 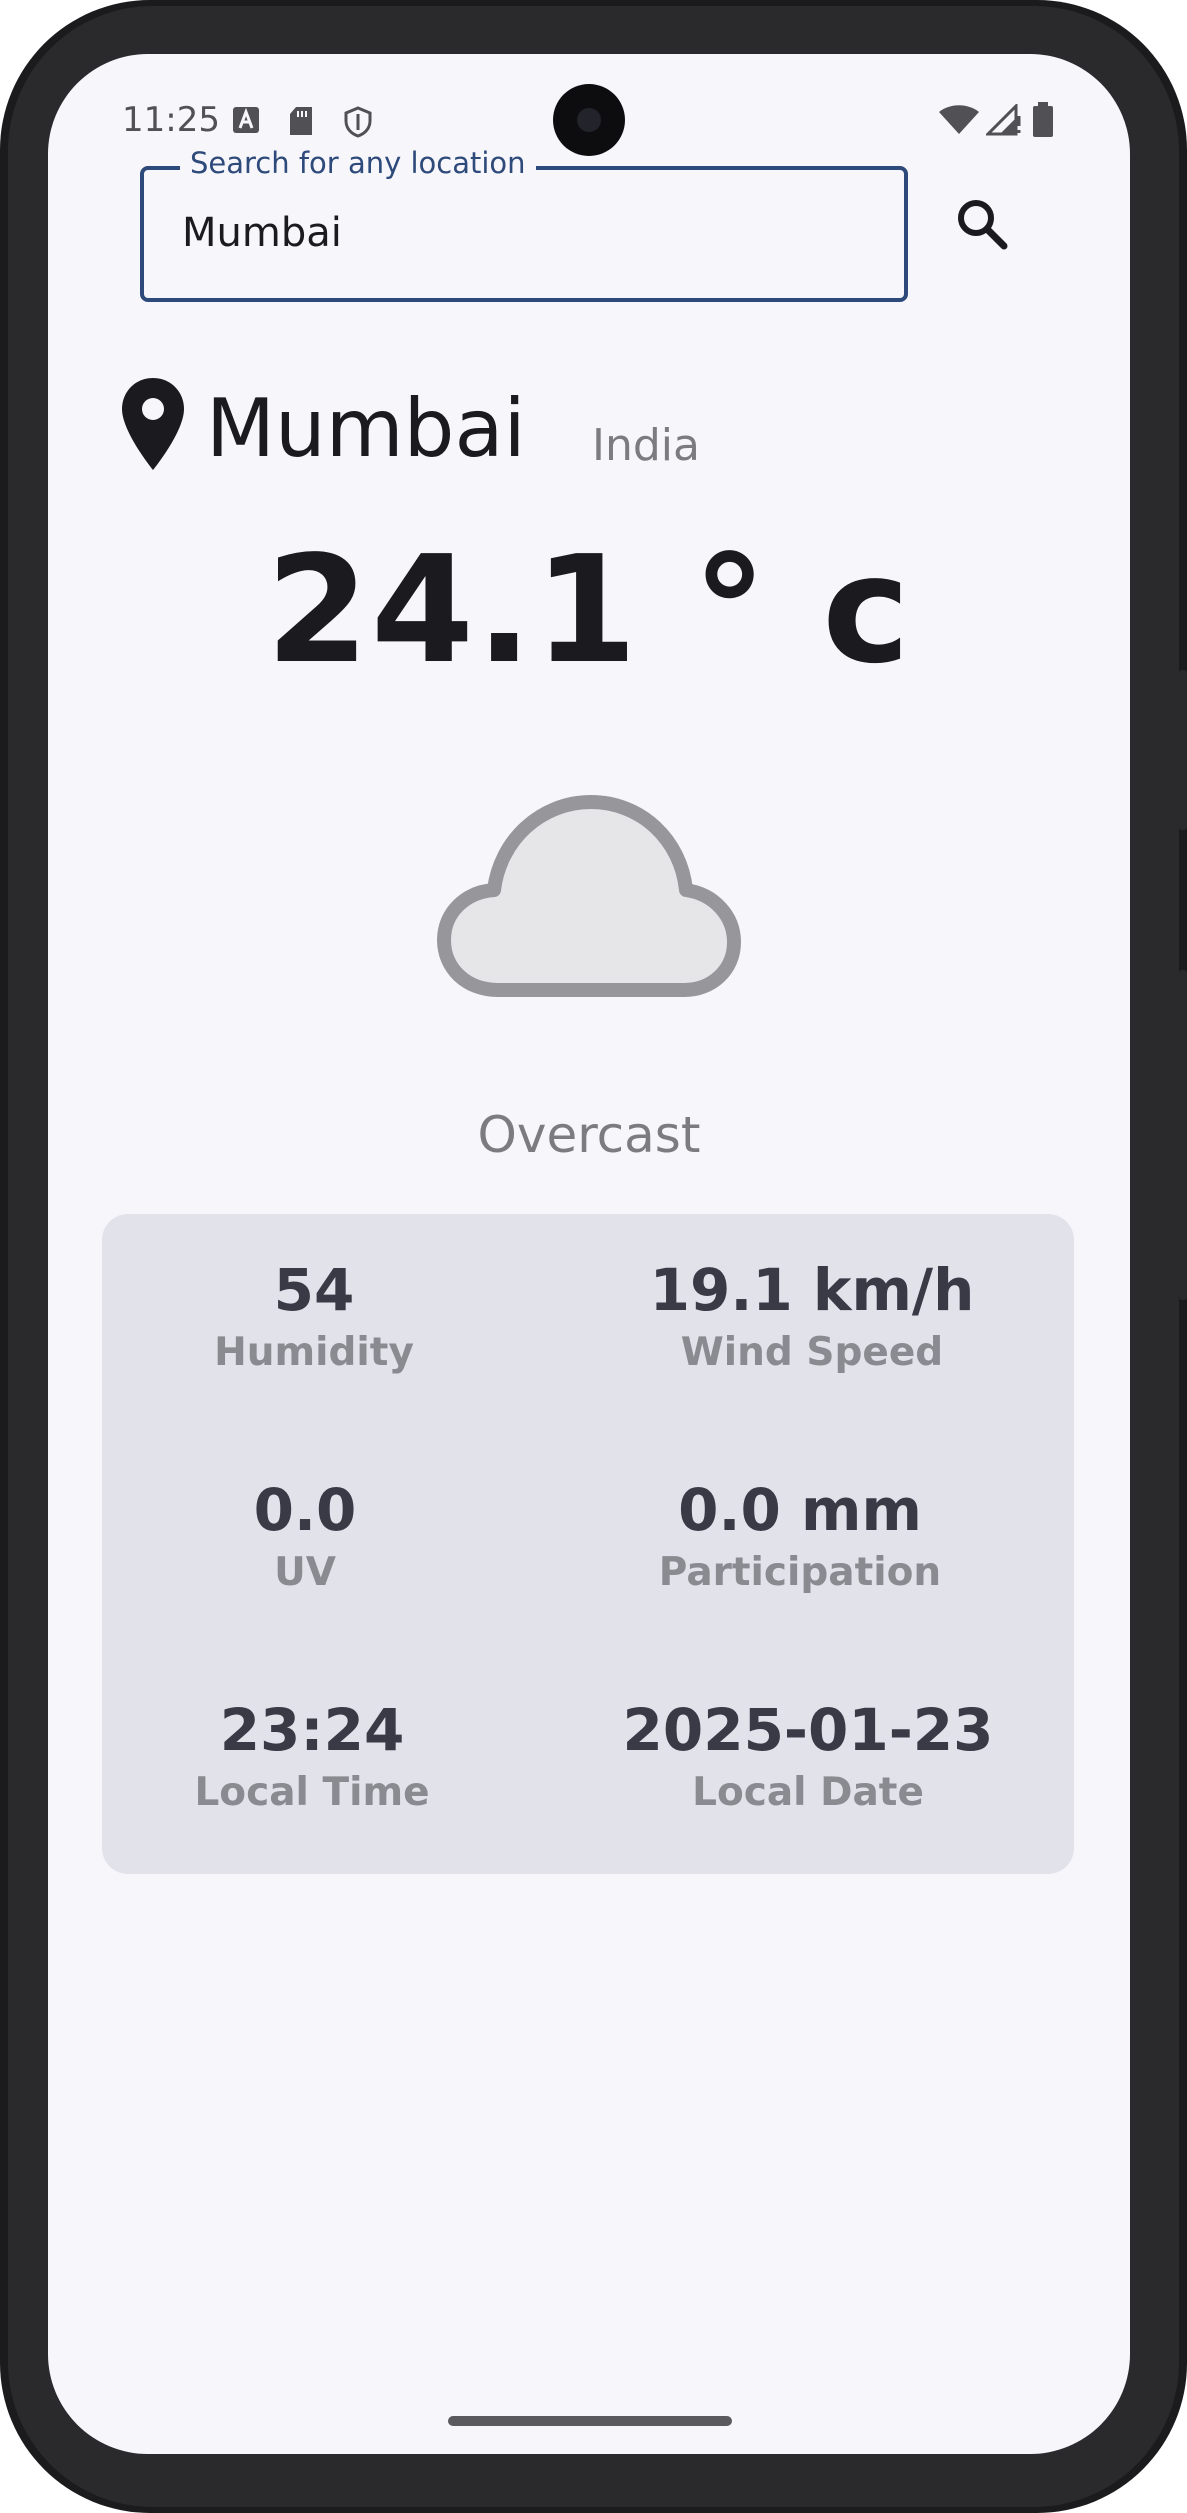 What do you see at coordinates (589, 1135) in the screenshot?
I see `weather-condition: Overcast` at bounding box center [589, 1135].